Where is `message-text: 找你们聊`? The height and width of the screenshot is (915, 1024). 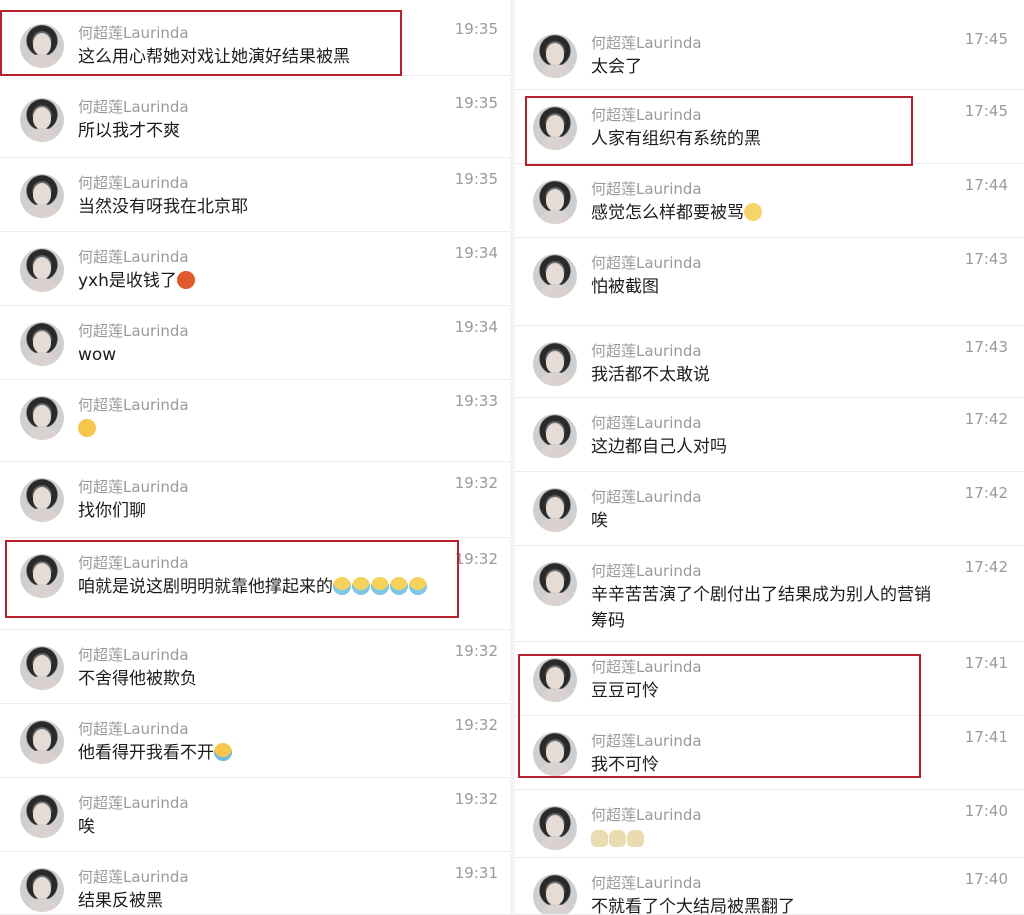 message-text: 找你们聊 is located at coordinates (112, 511).